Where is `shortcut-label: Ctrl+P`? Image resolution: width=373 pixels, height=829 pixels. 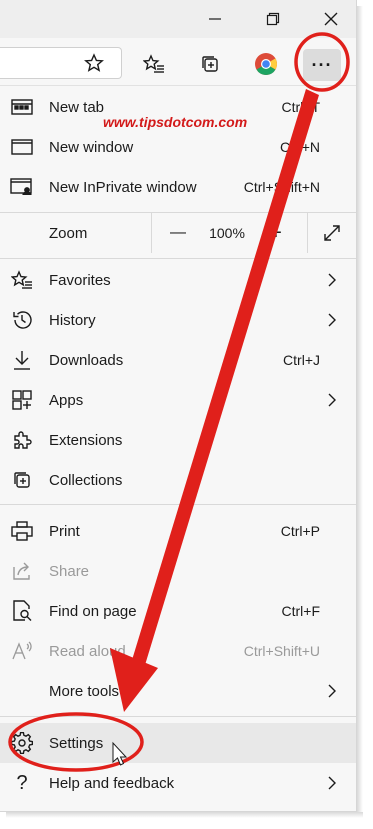 shortcut-label: Ctrl+P is located at coordinates (300, 531).